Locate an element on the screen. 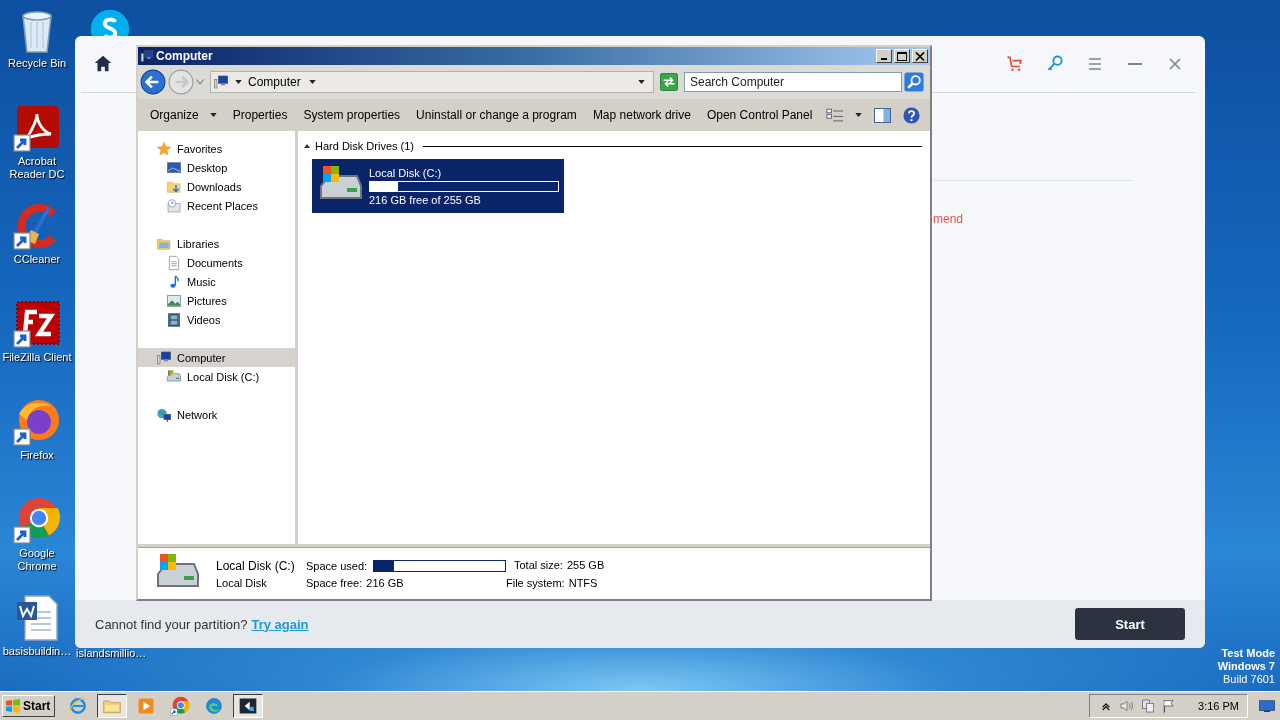  maximize-icon is located at coordinates (902, 56).